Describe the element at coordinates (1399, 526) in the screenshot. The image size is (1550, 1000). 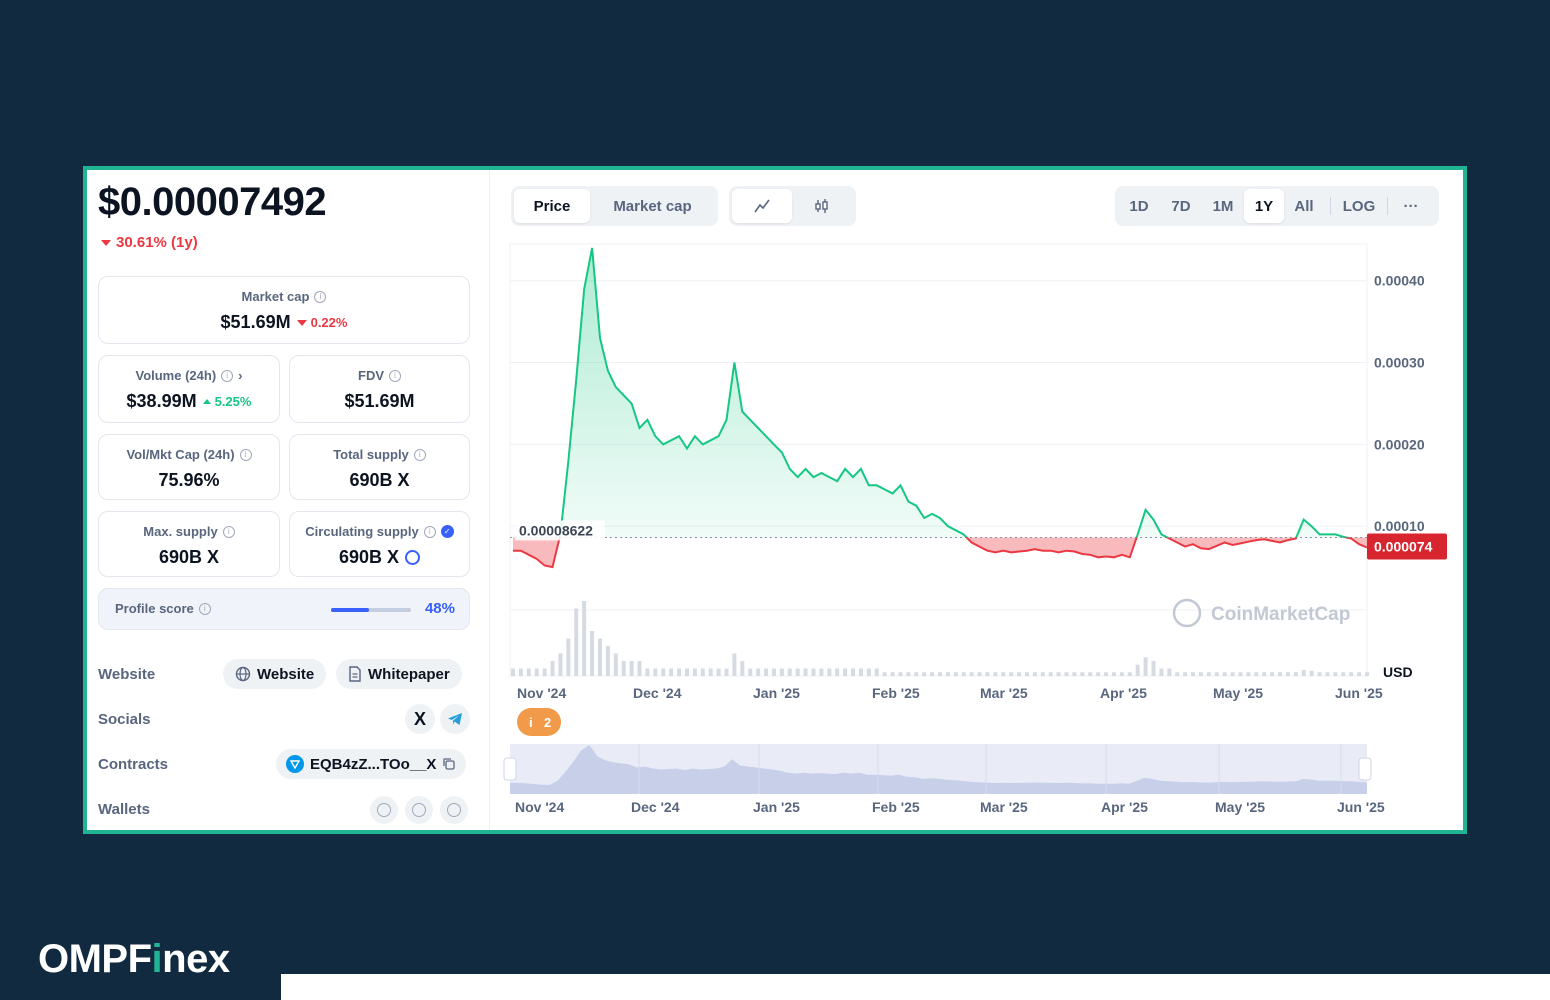
I see `y-tick-label: 0.00010` at that location.